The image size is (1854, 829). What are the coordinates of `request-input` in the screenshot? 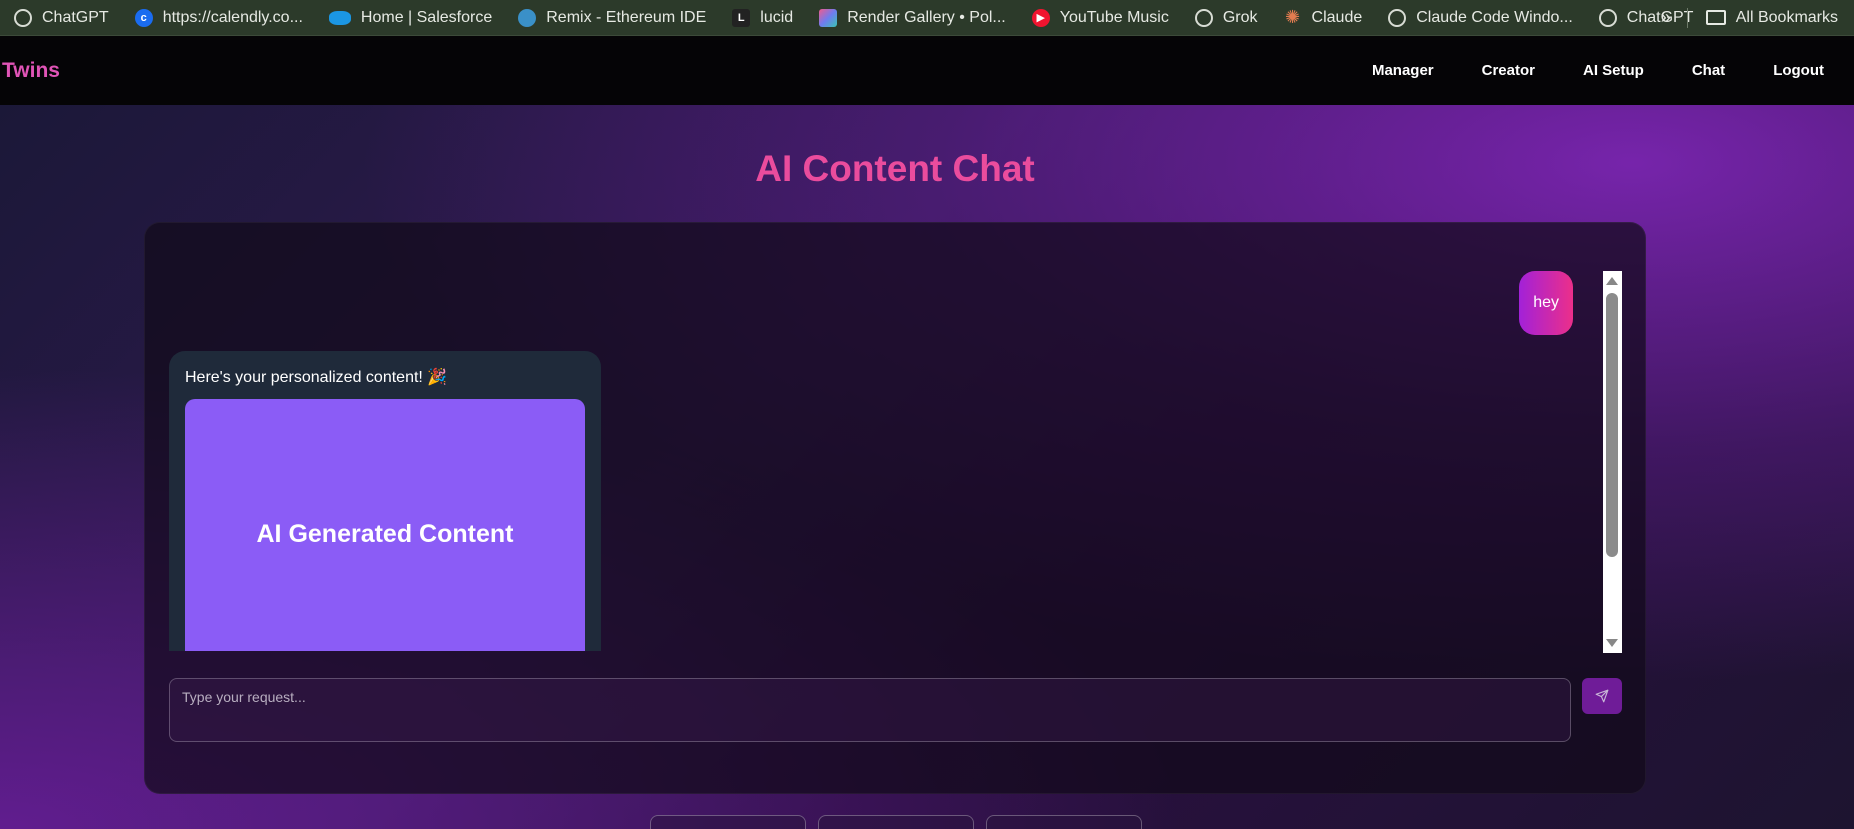 It's located at (870, 710).